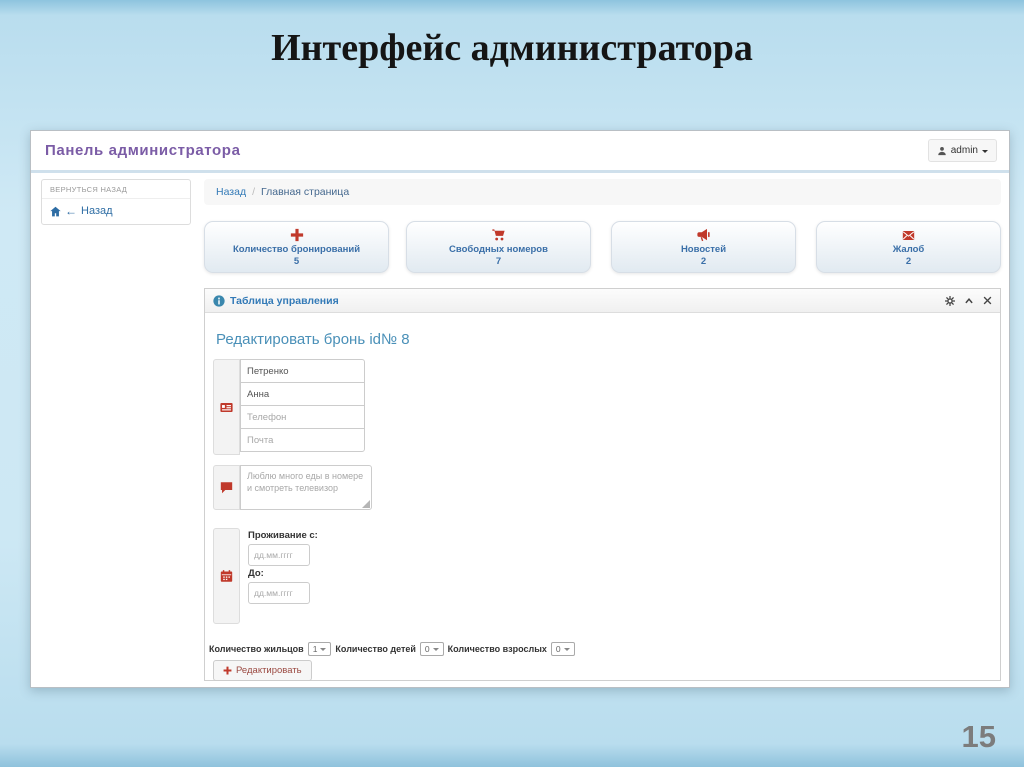  Describe the element at coordinates (305, 192) in the screenshot. I see `breadcrumb-current: Главная страница` at that location.